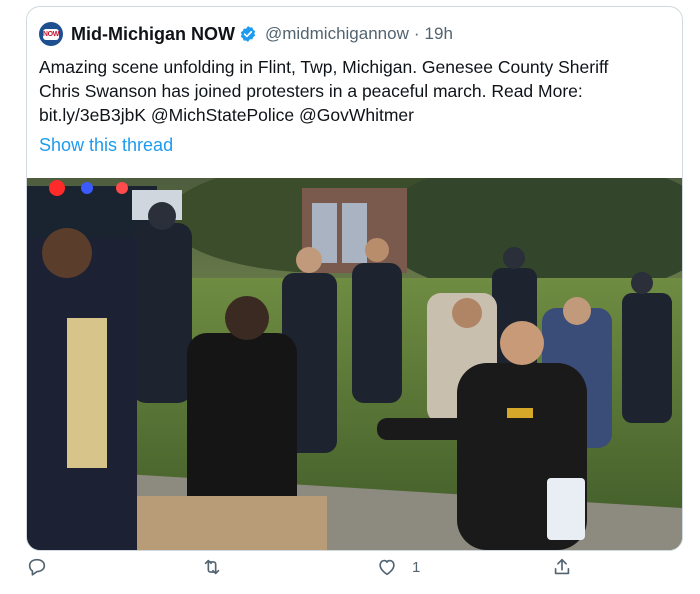 This screenshot has height=594, width=700. I want to click on verified-badge-icon, so click(248, 34).